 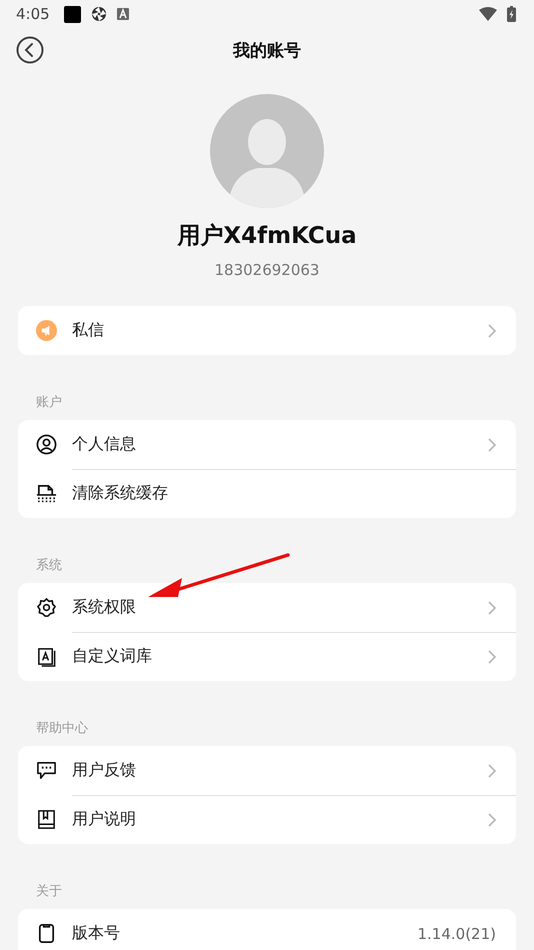 I want to click on row-label: 用户说明, so click(x=104, y=819).